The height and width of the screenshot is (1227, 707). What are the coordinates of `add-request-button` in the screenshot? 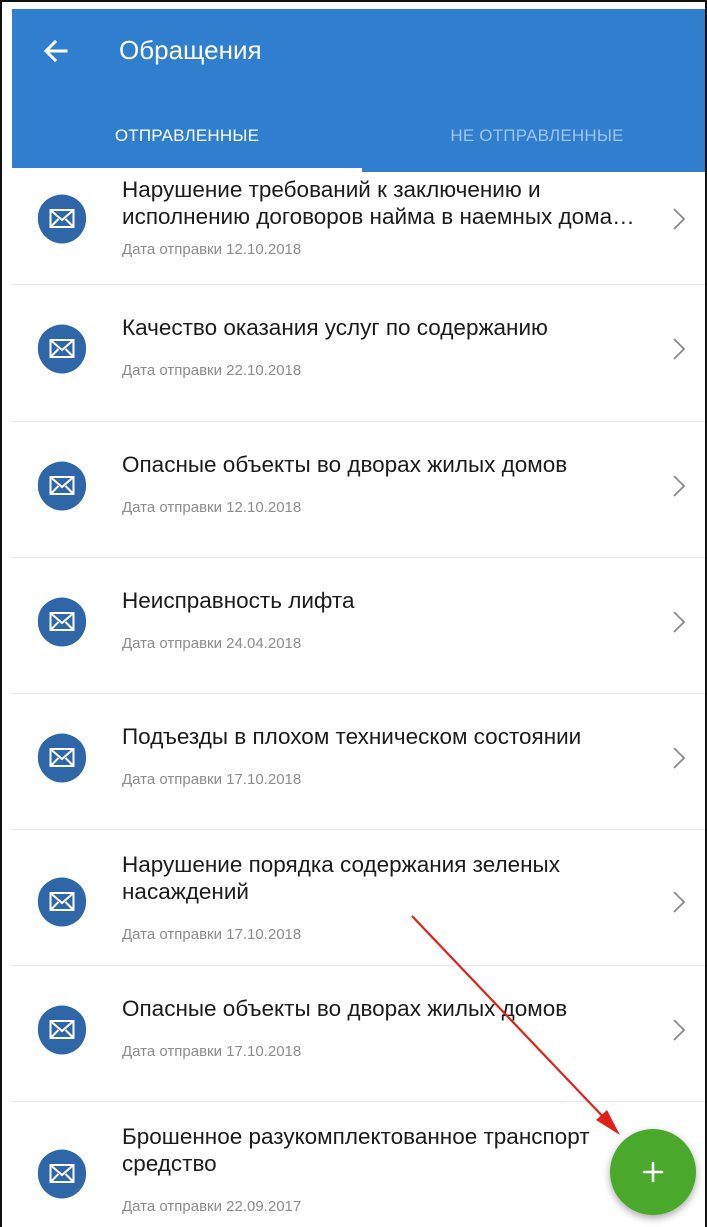 It's located at (653, 1172).